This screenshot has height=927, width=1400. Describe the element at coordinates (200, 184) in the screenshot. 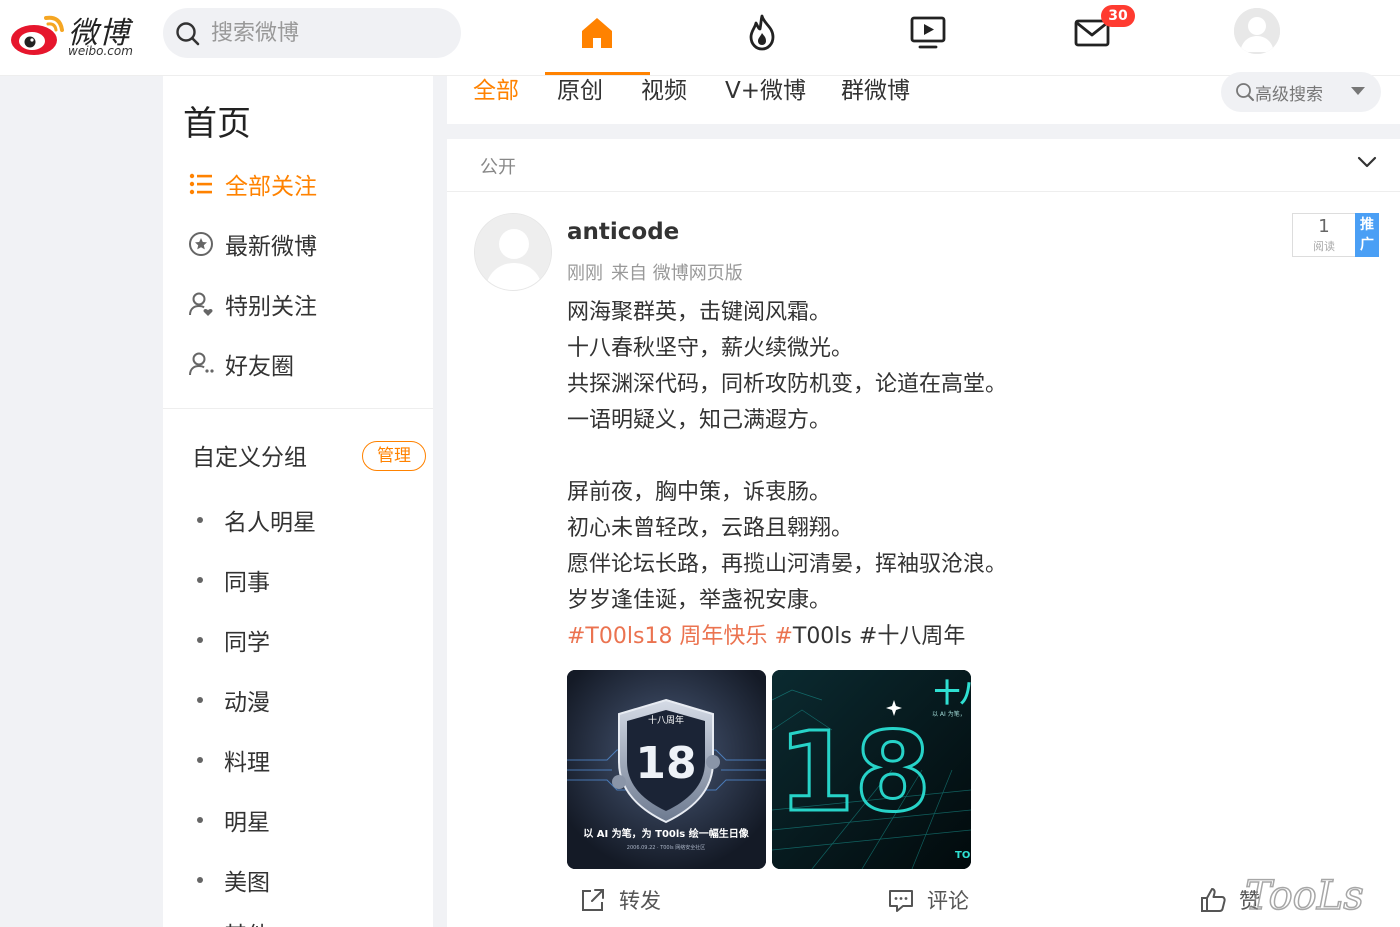

I see `list-icon` at that location.